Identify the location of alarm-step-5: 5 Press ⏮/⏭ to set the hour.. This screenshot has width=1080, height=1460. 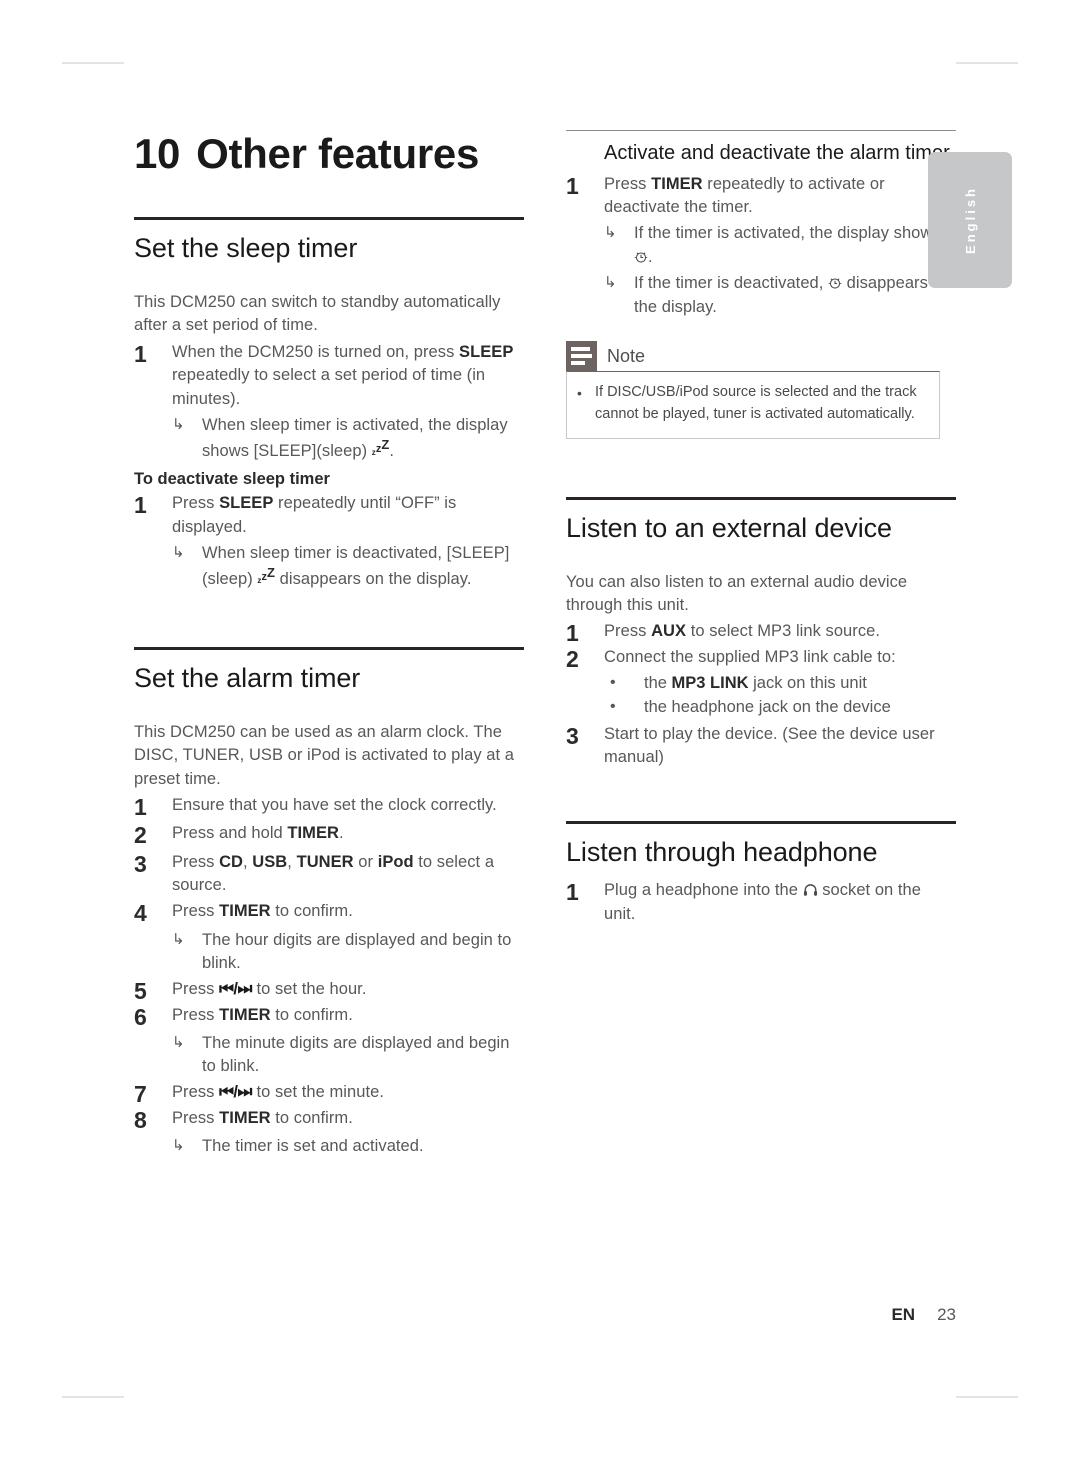
(329, 990).